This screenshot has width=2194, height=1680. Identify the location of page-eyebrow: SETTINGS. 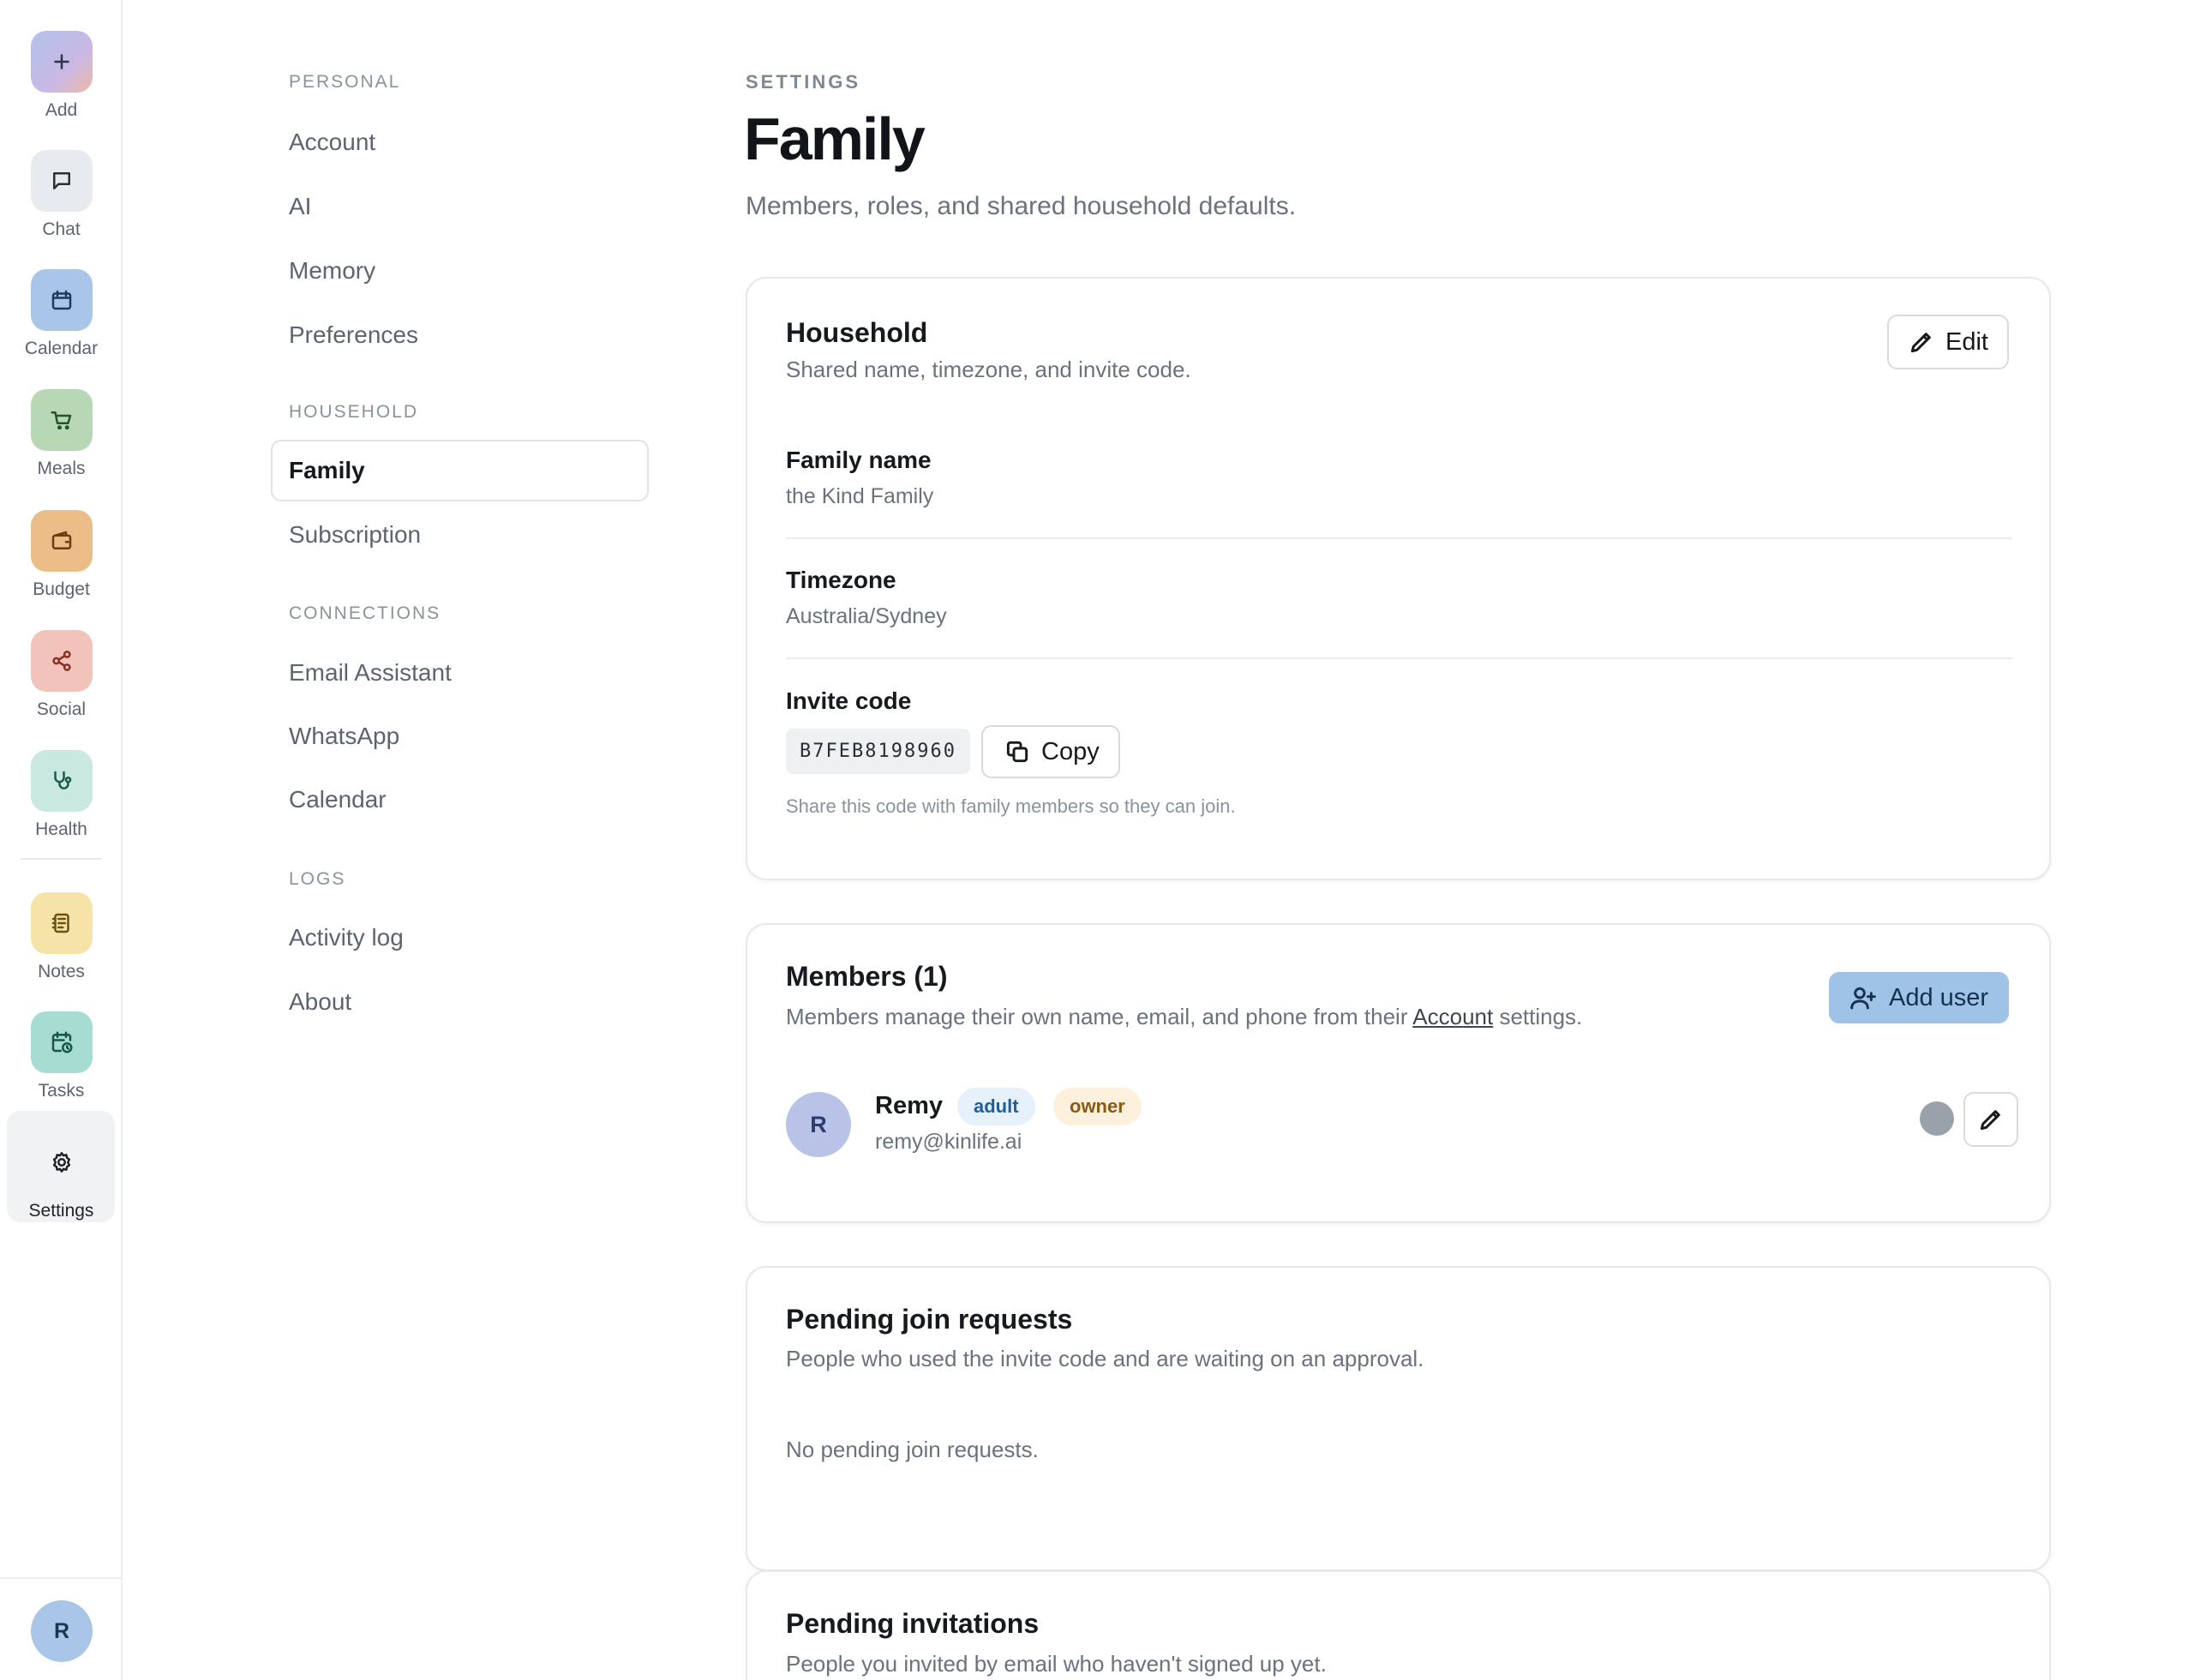
(803, 82).